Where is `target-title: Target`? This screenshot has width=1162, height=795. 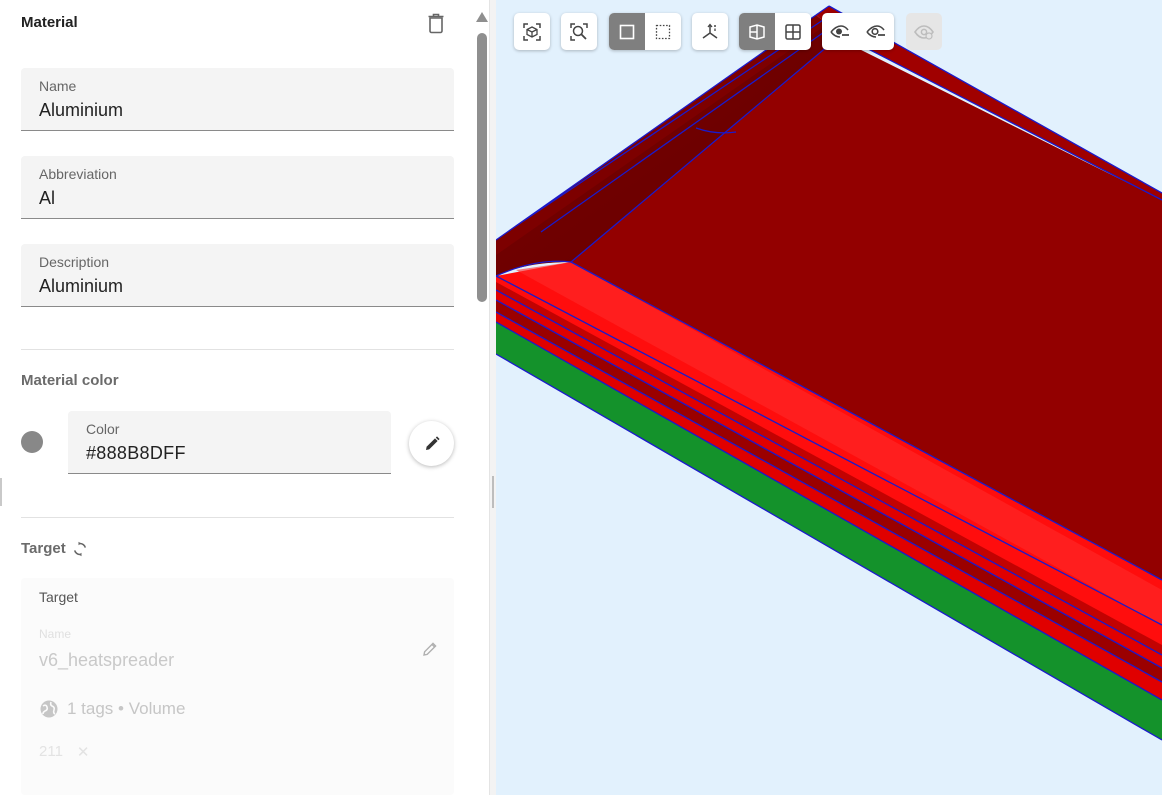 target-title: Target is located at coordinates (54, 548).